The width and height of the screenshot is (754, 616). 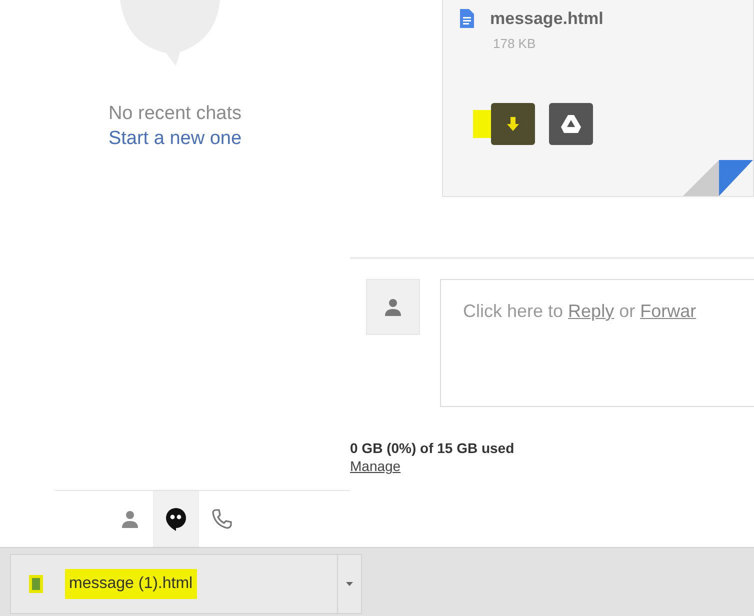 I want to click on chat-bubble-icon, so click(x=176, y=519).